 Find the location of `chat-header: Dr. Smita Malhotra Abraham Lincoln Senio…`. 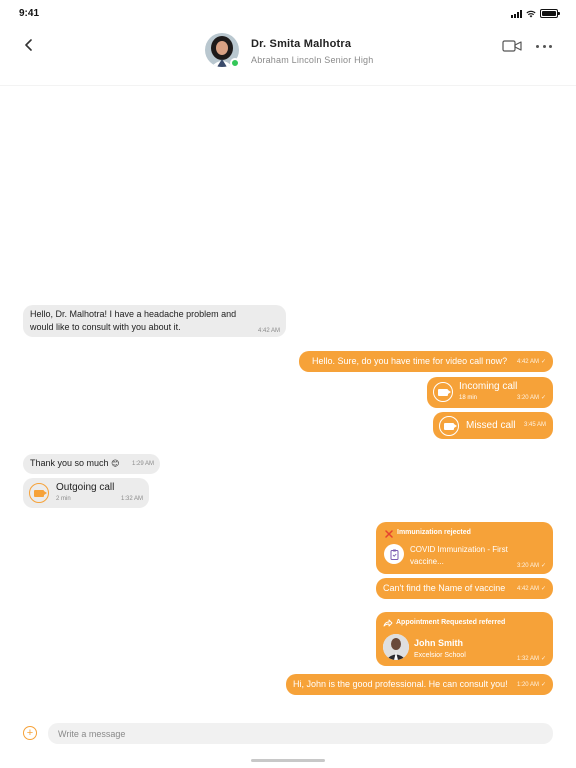

chat-header: Dr. Smita Malhotra Abraham Lincoln Senio… is located at coordinates (288, 56).